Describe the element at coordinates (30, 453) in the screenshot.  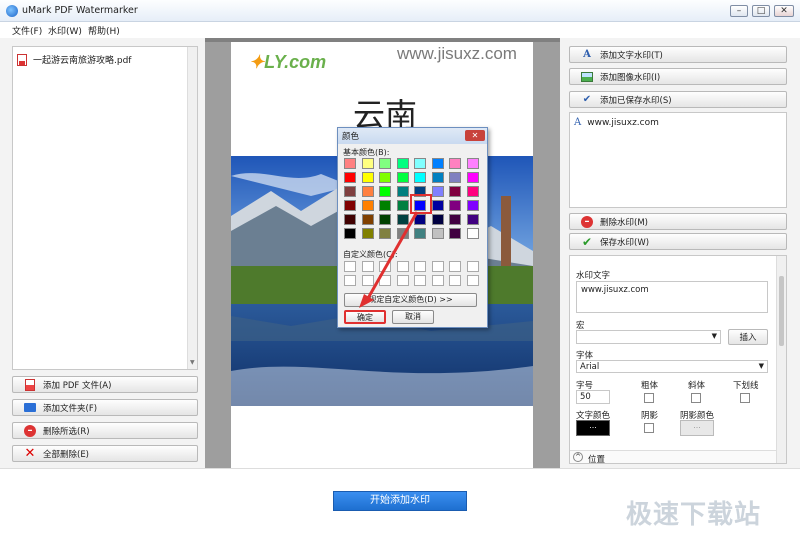
I see `red-x-icon: ✕` at that location.